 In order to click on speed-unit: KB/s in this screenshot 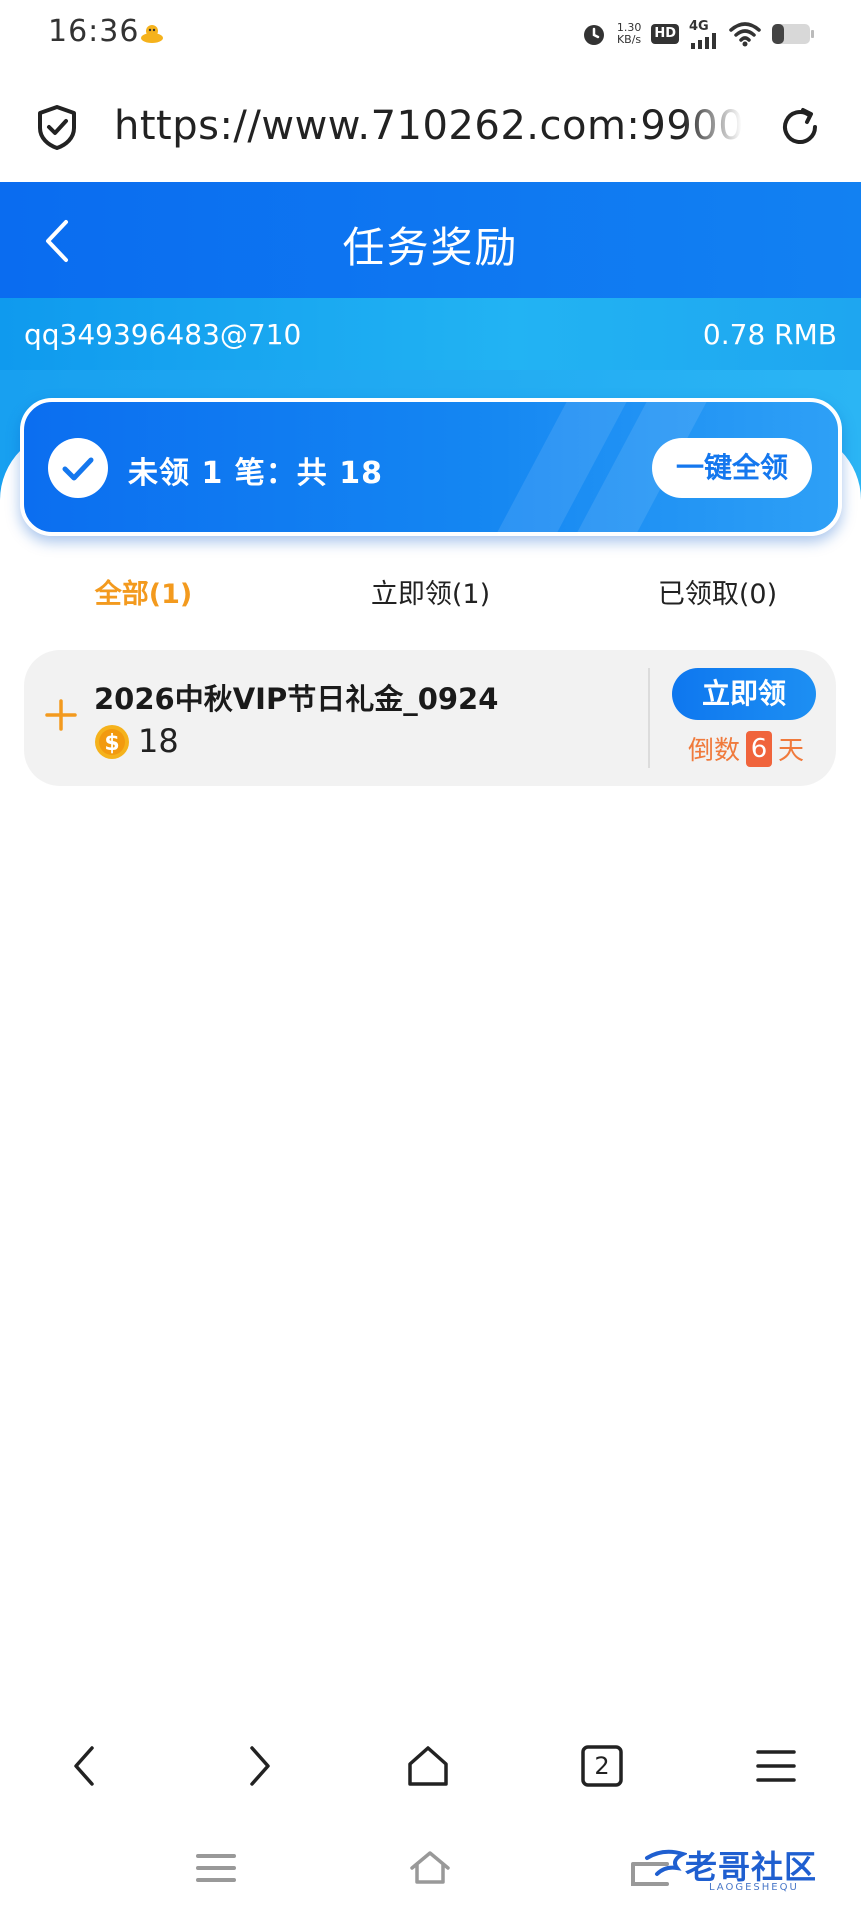, I will do `click(629, 39)`.